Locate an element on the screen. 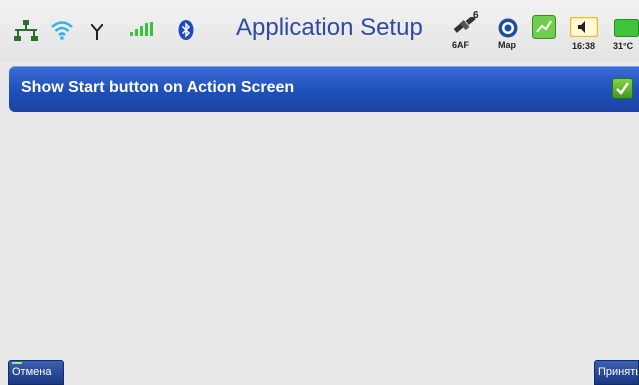 The image size is (639, 385). route-icon is located at coordinates (544, 27).